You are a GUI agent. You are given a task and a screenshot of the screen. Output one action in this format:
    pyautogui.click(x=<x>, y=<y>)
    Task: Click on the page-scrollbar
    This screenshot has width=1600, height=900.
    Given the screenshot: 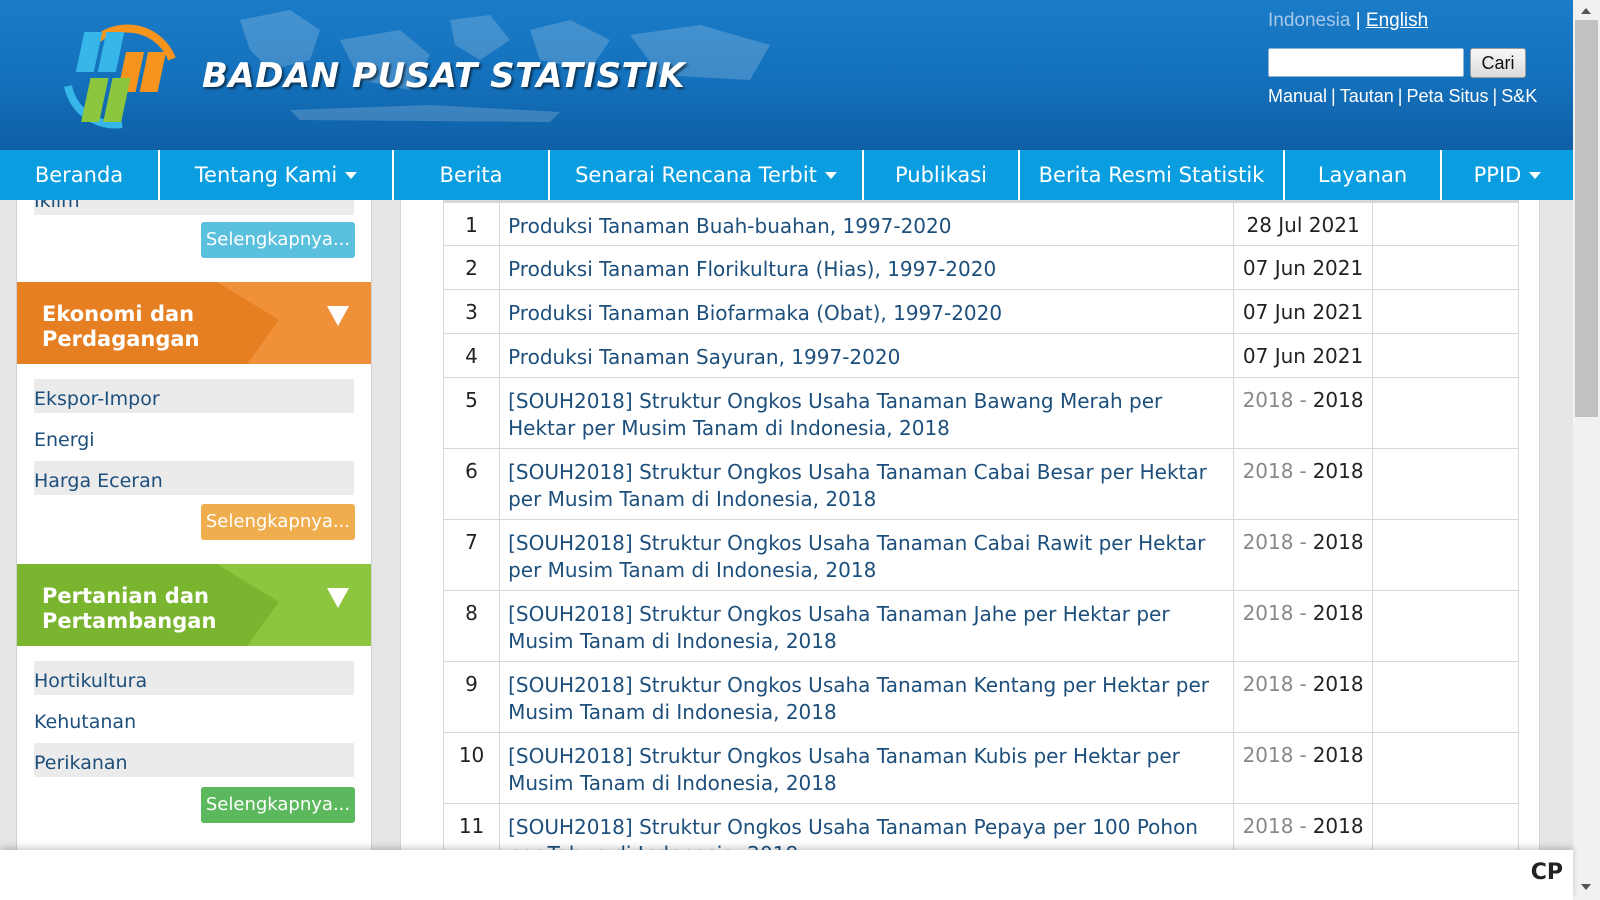 What is the action you would take?
    pyautogui.click(x=1586, y=450)
    